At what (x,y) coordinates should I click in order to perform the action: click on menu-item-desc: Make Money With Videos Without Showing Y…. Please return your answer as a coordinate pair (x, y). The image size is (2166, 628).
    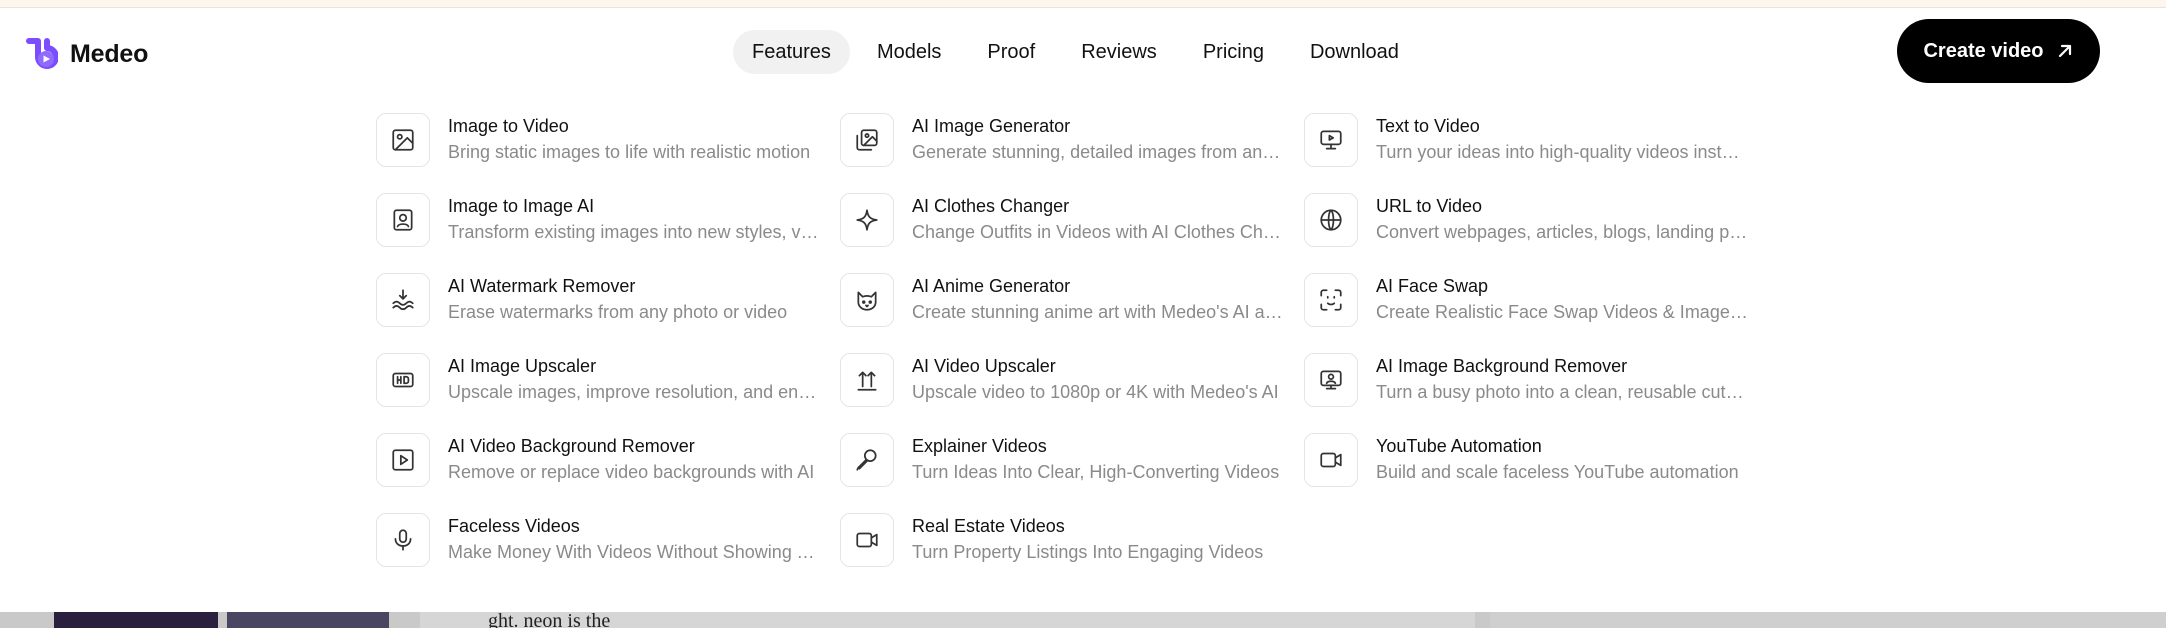
    Looking at the image, I should click on (634, 552).